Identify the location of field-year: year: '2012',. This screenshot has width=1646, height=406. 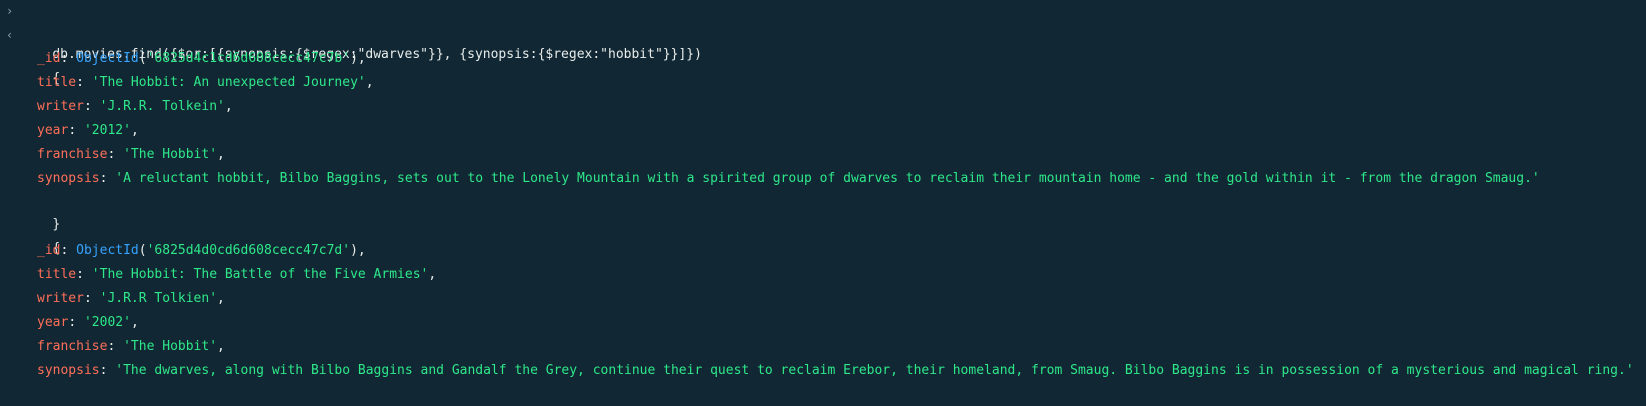
(88, 130).